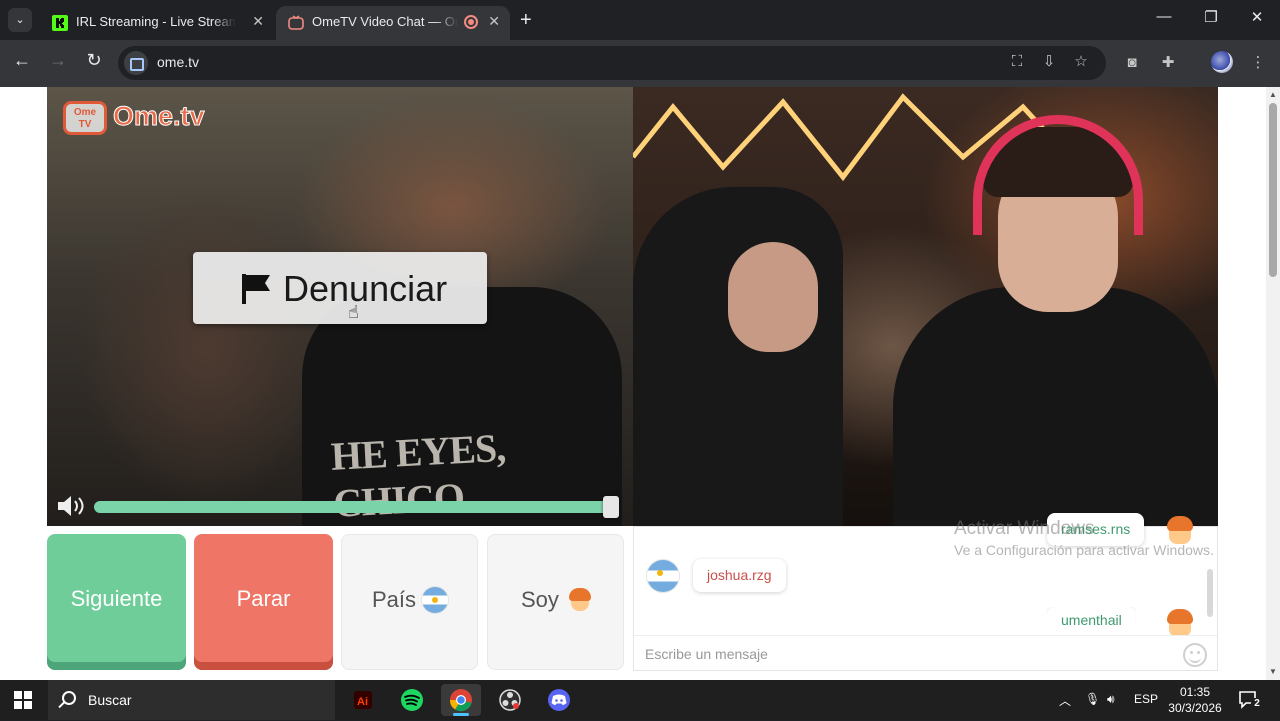 Image resolution: width=1280 pixels, height=721 pixels. Describe the element at coordinates (22, 60) in the screenshot. I see `back-arrow-icon: ←` at that location.